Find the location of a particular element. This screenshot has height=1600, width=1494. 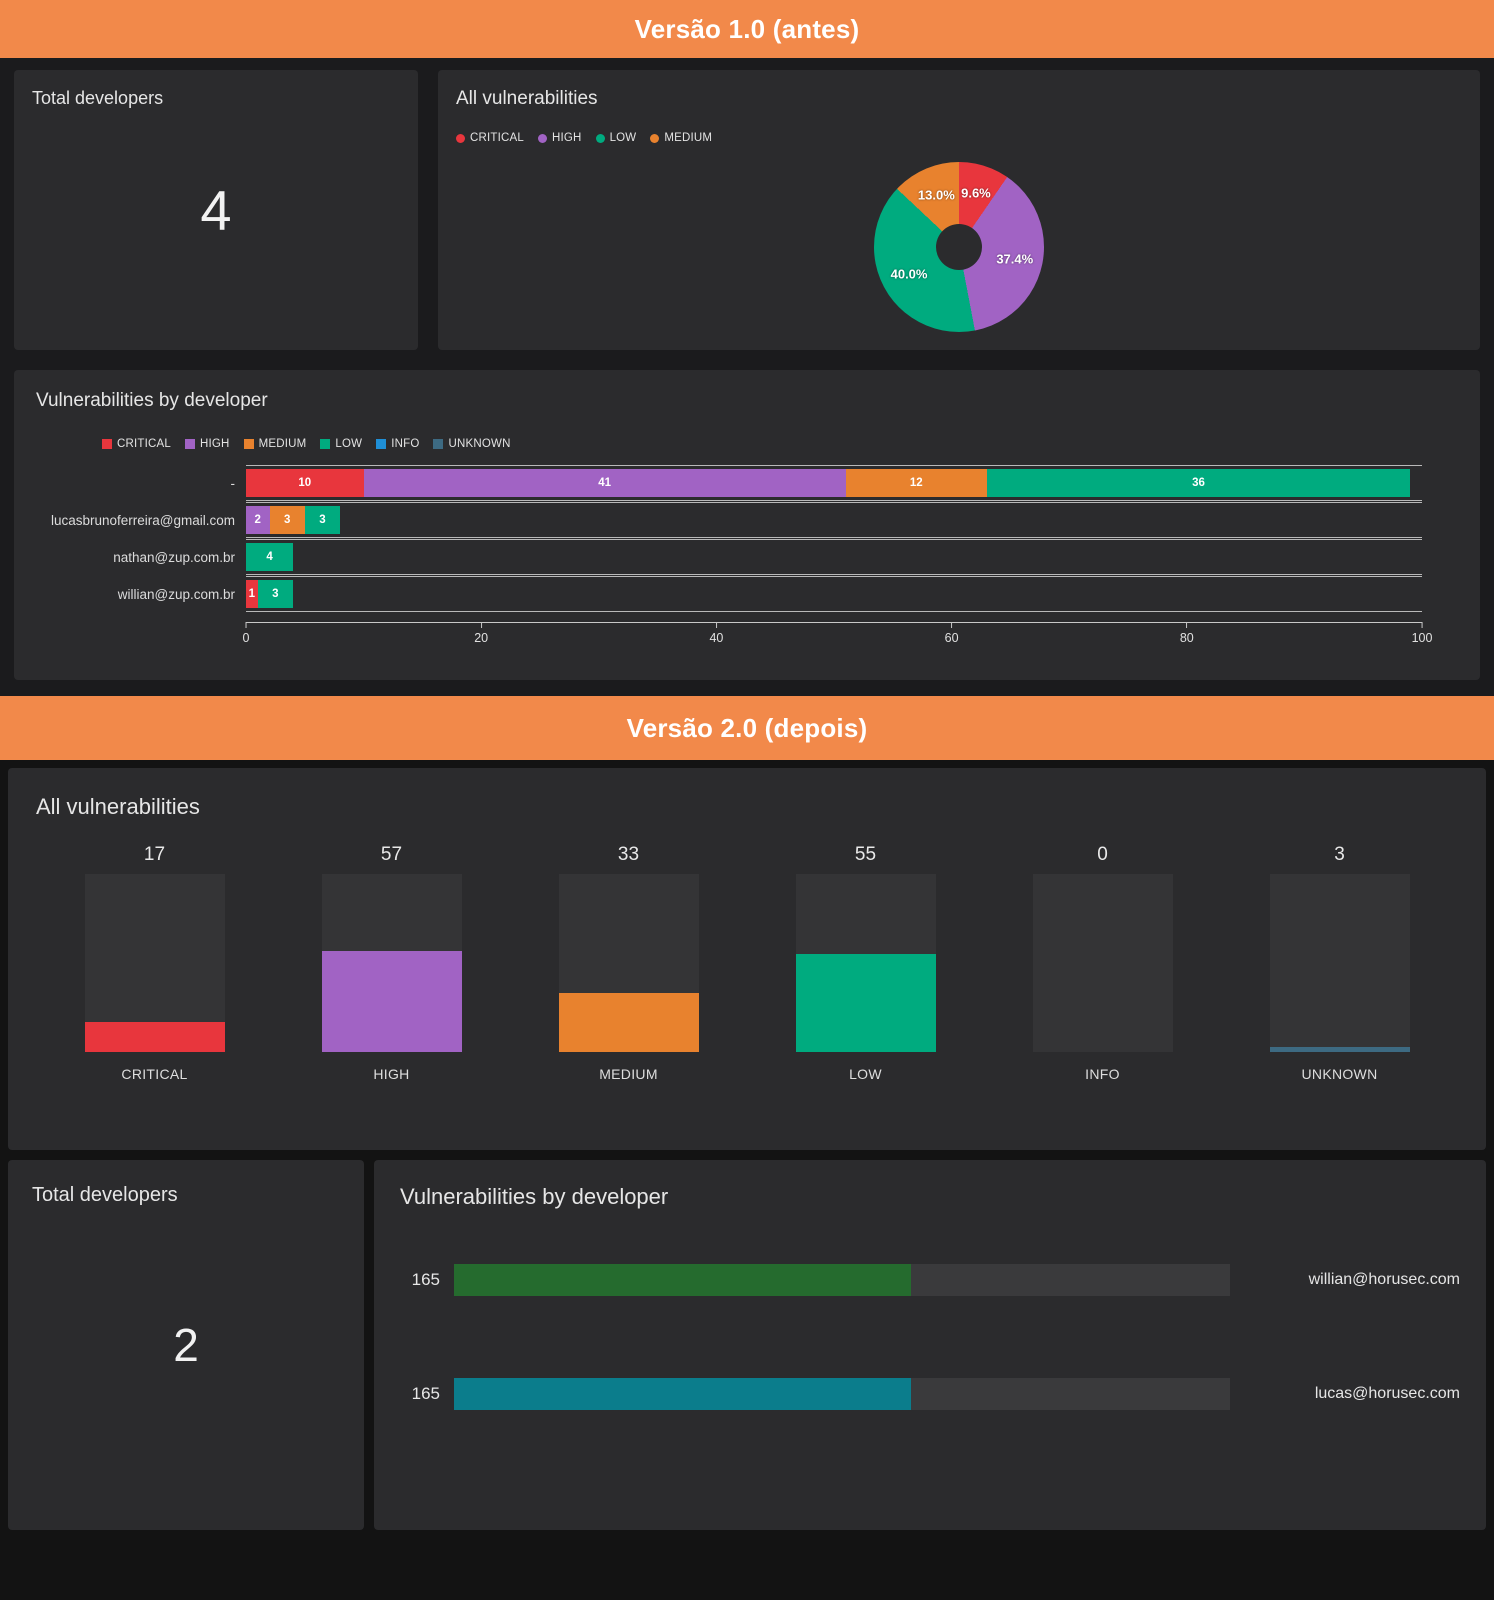

bar-segment-critical: 1 is located at coordinates (252, 594).